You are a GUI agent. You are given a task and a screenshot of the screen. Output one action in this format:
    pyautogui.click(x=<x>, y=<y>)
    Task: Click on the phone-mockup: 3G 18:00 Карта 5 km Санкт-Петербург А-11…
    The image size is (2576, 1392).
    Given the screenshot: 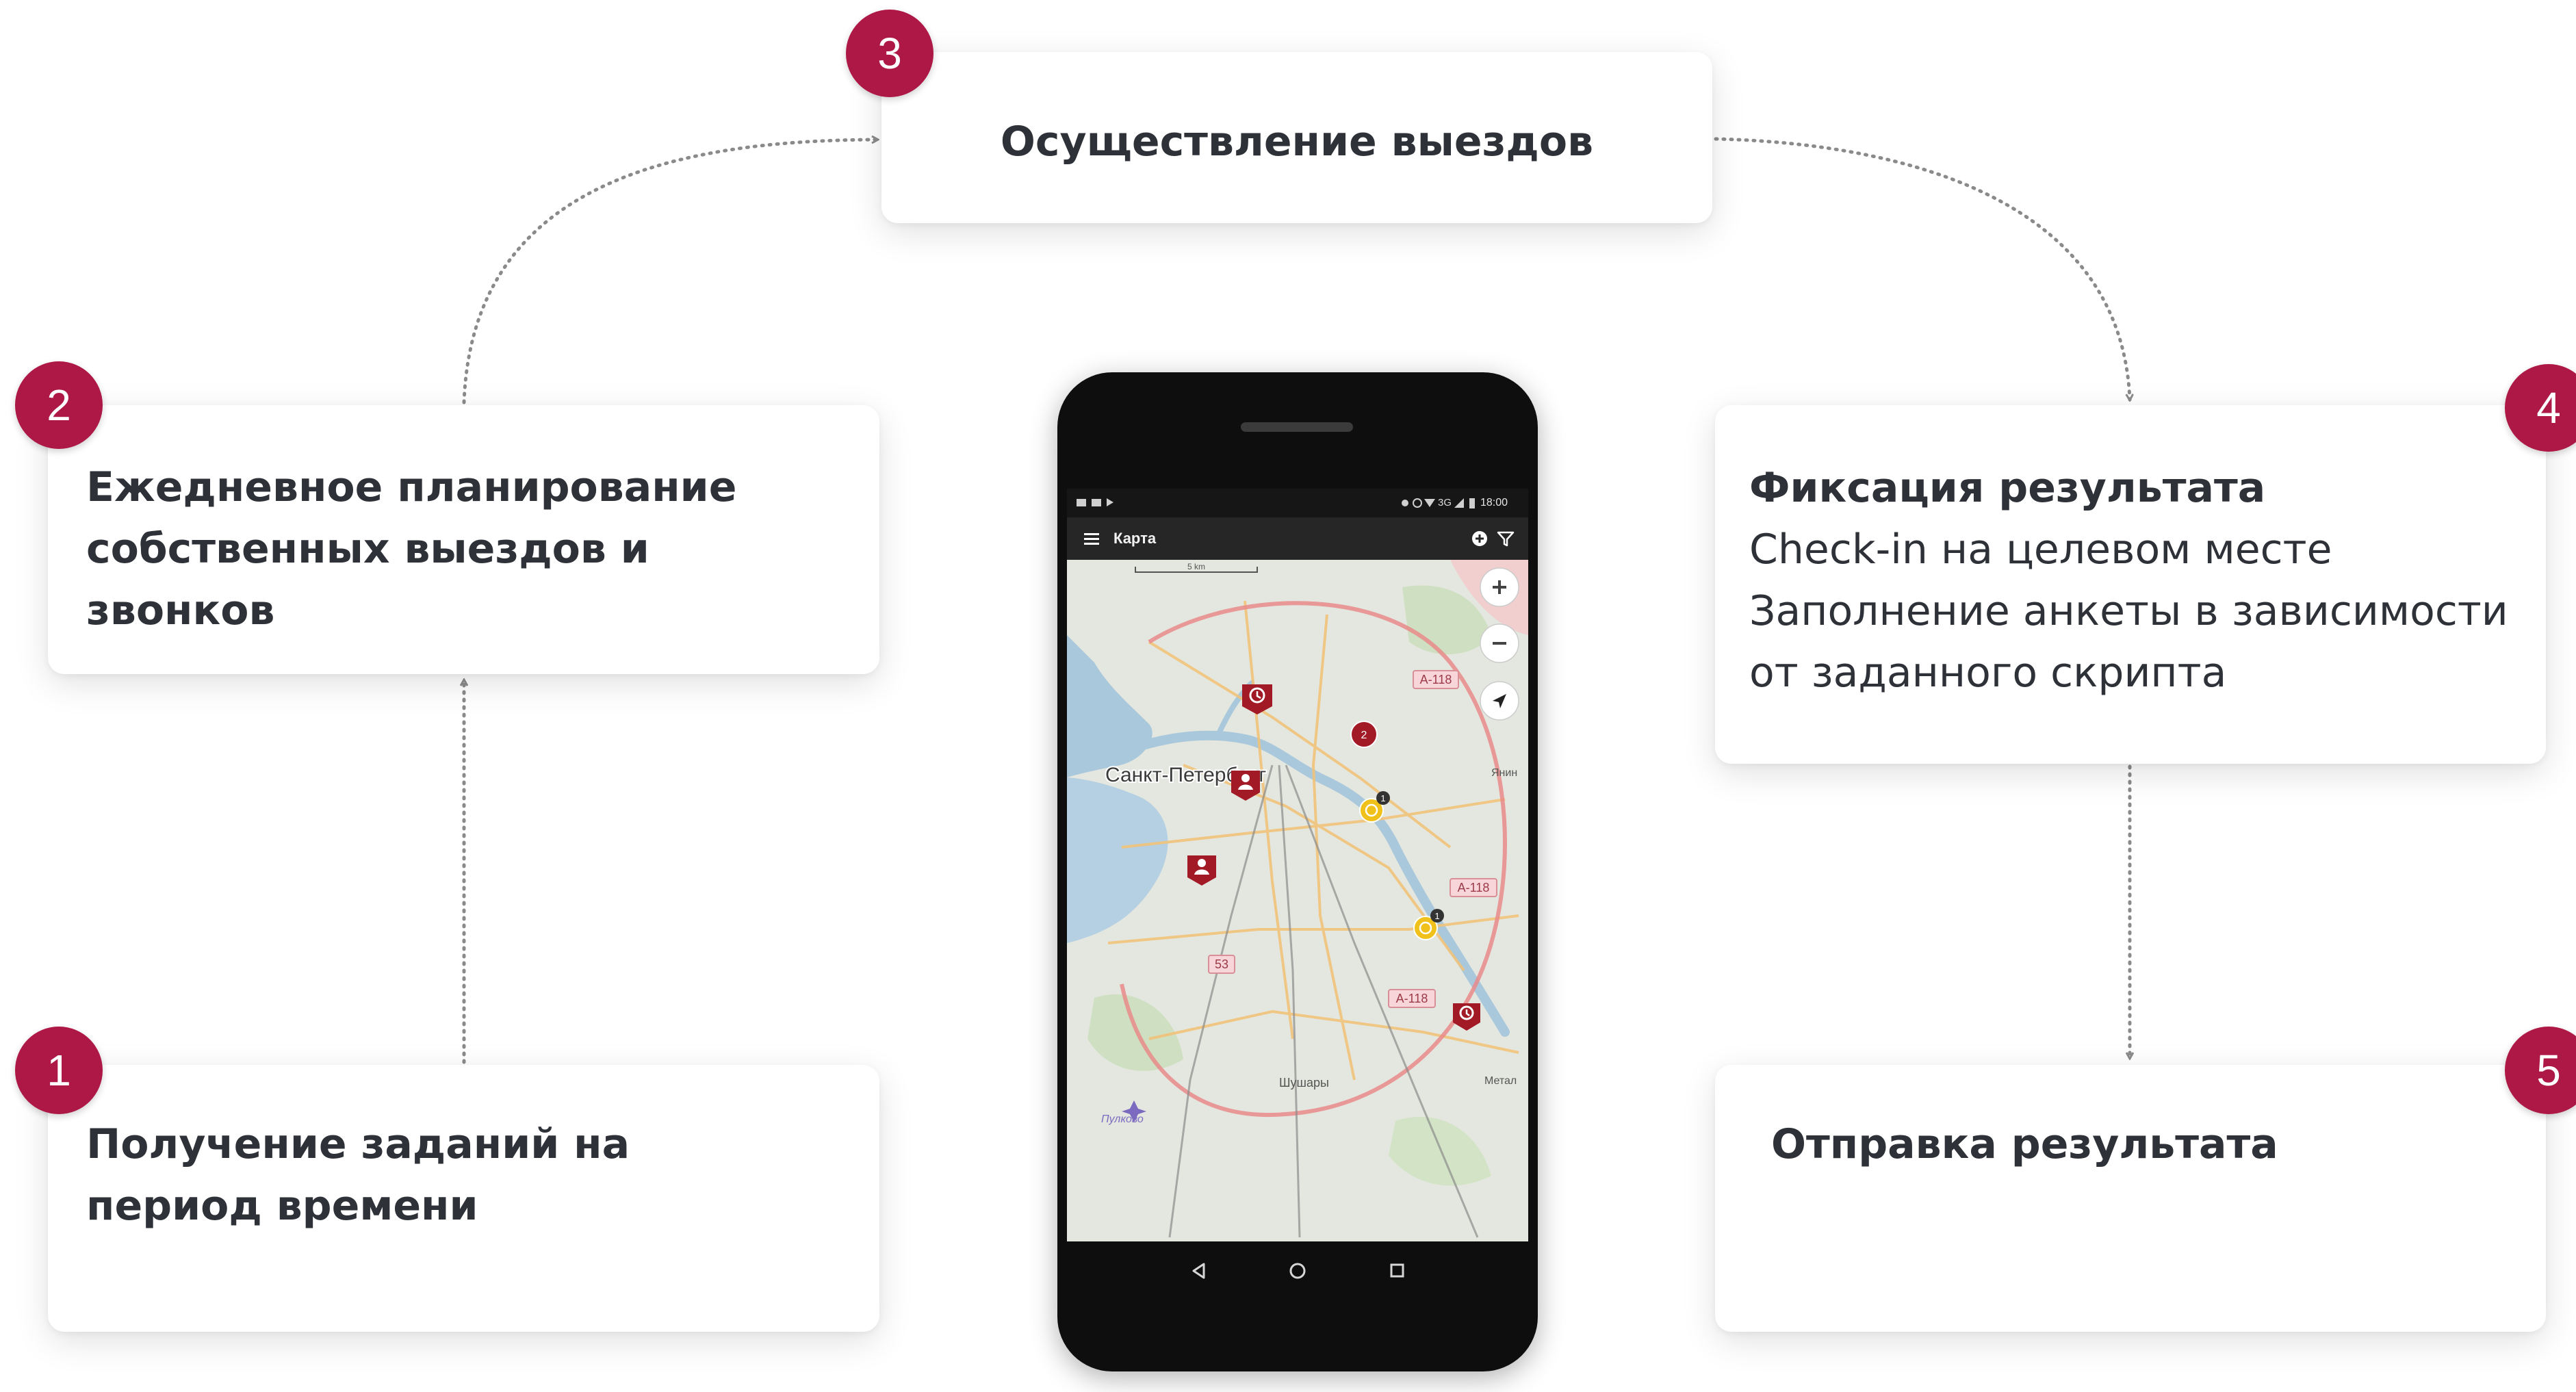 What is the action you would take?
    pyautogui.click(x=1297, y=871)
    